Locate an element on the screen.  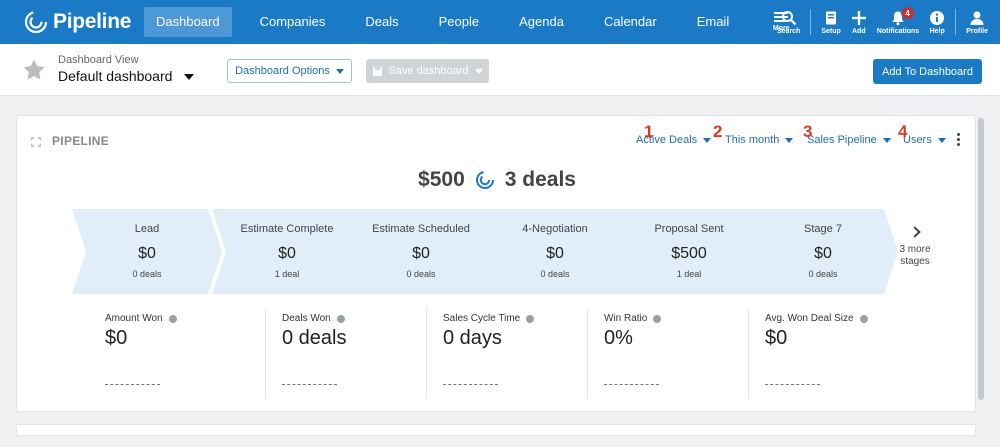
metric-label: Win Ratio is located at coordinates (626, 318).